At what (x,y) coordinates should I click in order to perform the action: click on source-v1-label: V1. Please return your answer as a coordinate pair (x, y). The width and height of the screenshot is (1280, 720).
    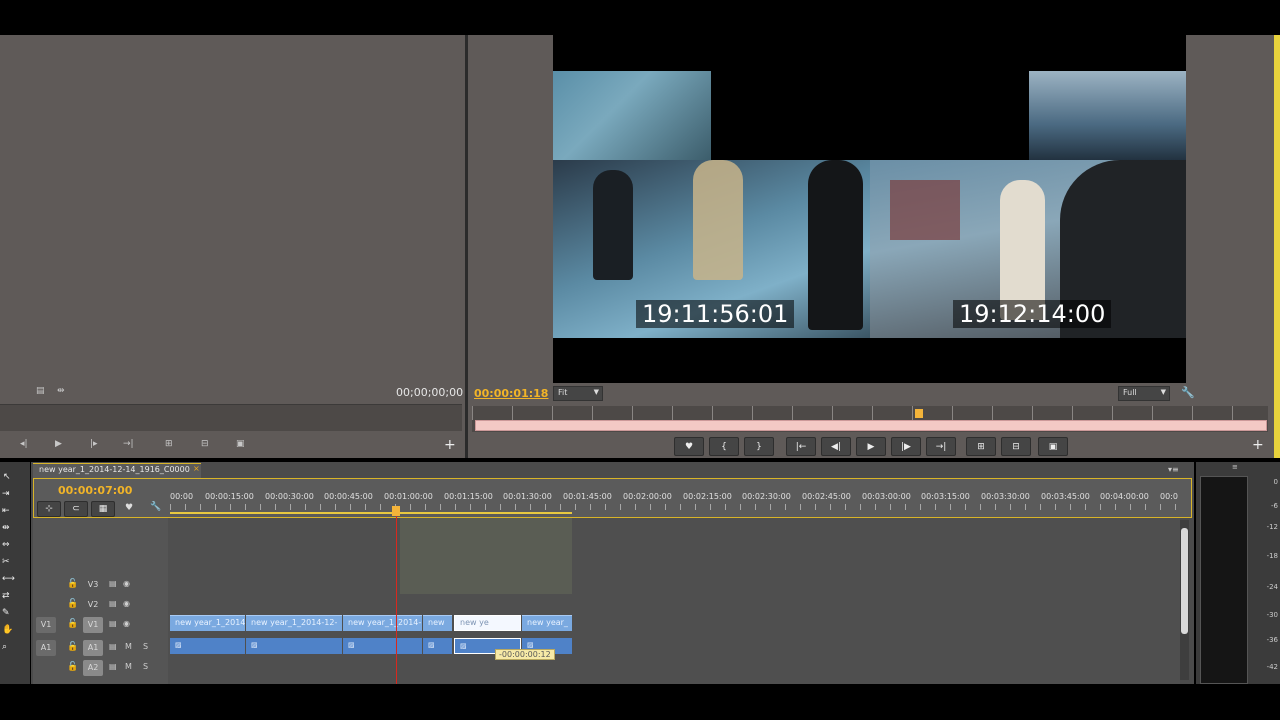
    Looking at the image, I should click on (46, 625).